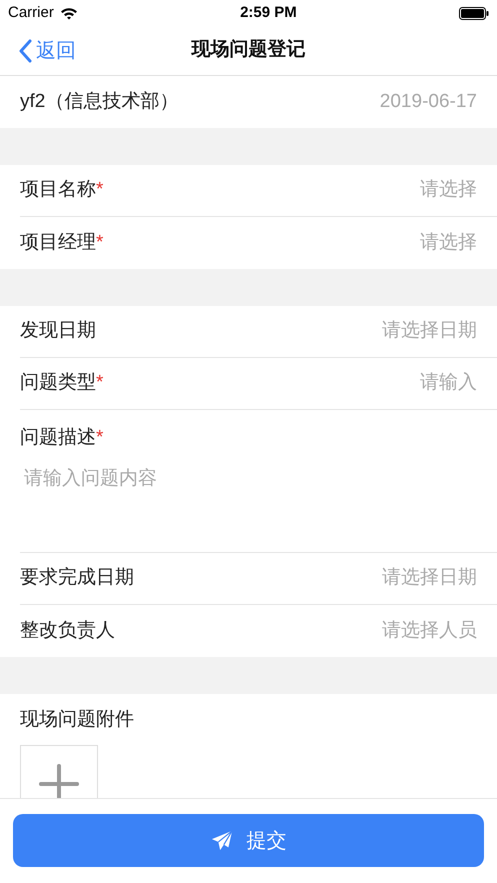 This screenshot has width=497, height=883. Describe the element at coordinates (47, 51) in the screenshot. I see `back-button: 返回` at that location.